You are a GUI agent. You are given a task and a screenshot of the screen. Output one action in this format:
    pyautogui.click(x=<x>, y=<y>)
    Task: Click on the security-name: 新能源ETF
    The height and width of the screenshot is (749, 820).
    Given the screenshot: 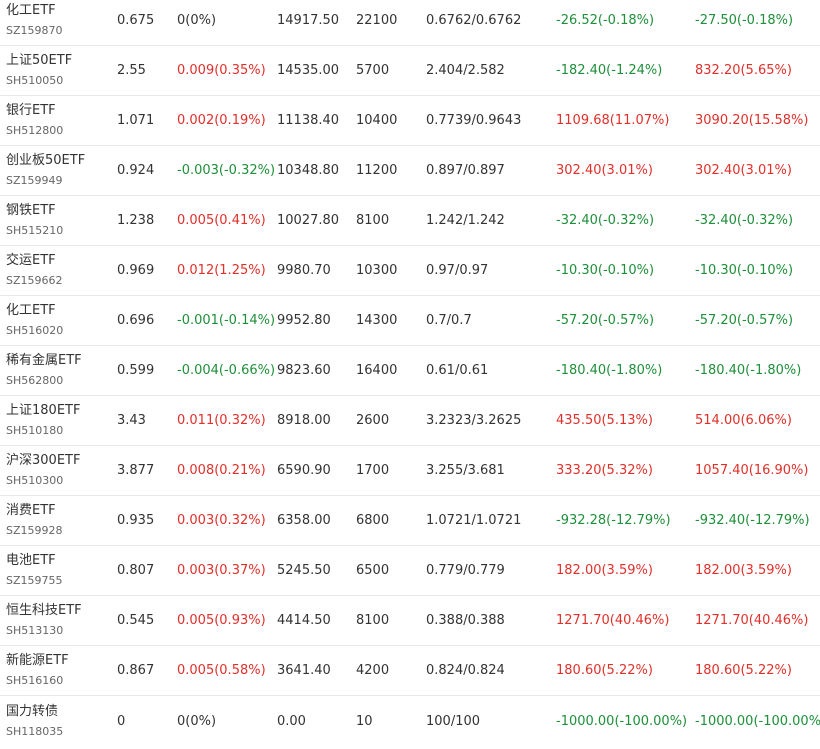 What is the action you would take?
    pyautogui.click(x=37, y=661)
    